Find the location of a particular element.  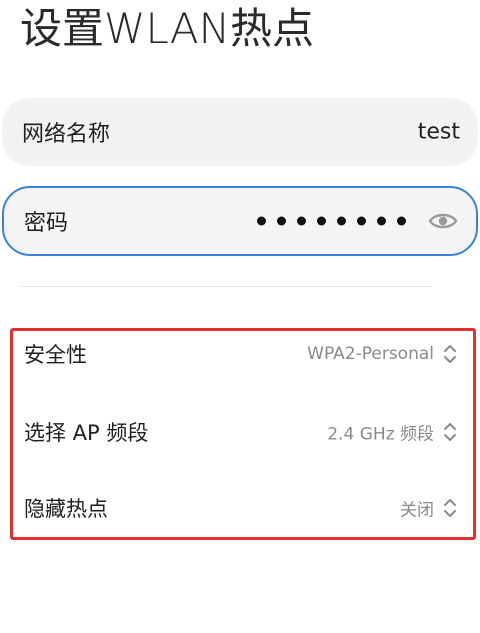

ap-band-setting: 选择 AP 频段 2.4 GHz 频段 is located at coordinates (240, 432).